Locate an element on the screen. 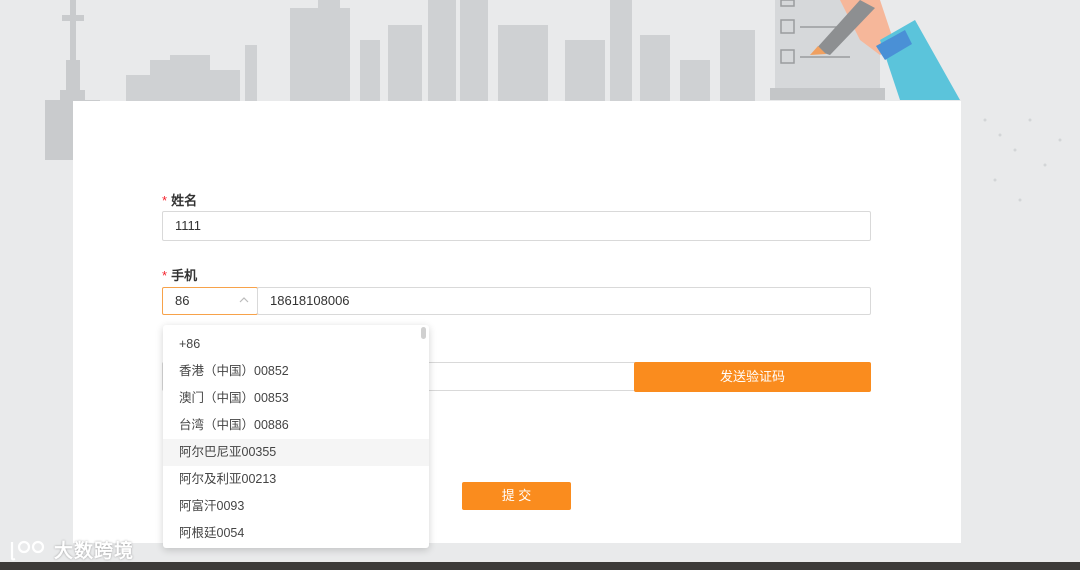 The height and width of the screenshot is (570, 1080). watermark: 大数跨境 is located at coordinates (71, 549).